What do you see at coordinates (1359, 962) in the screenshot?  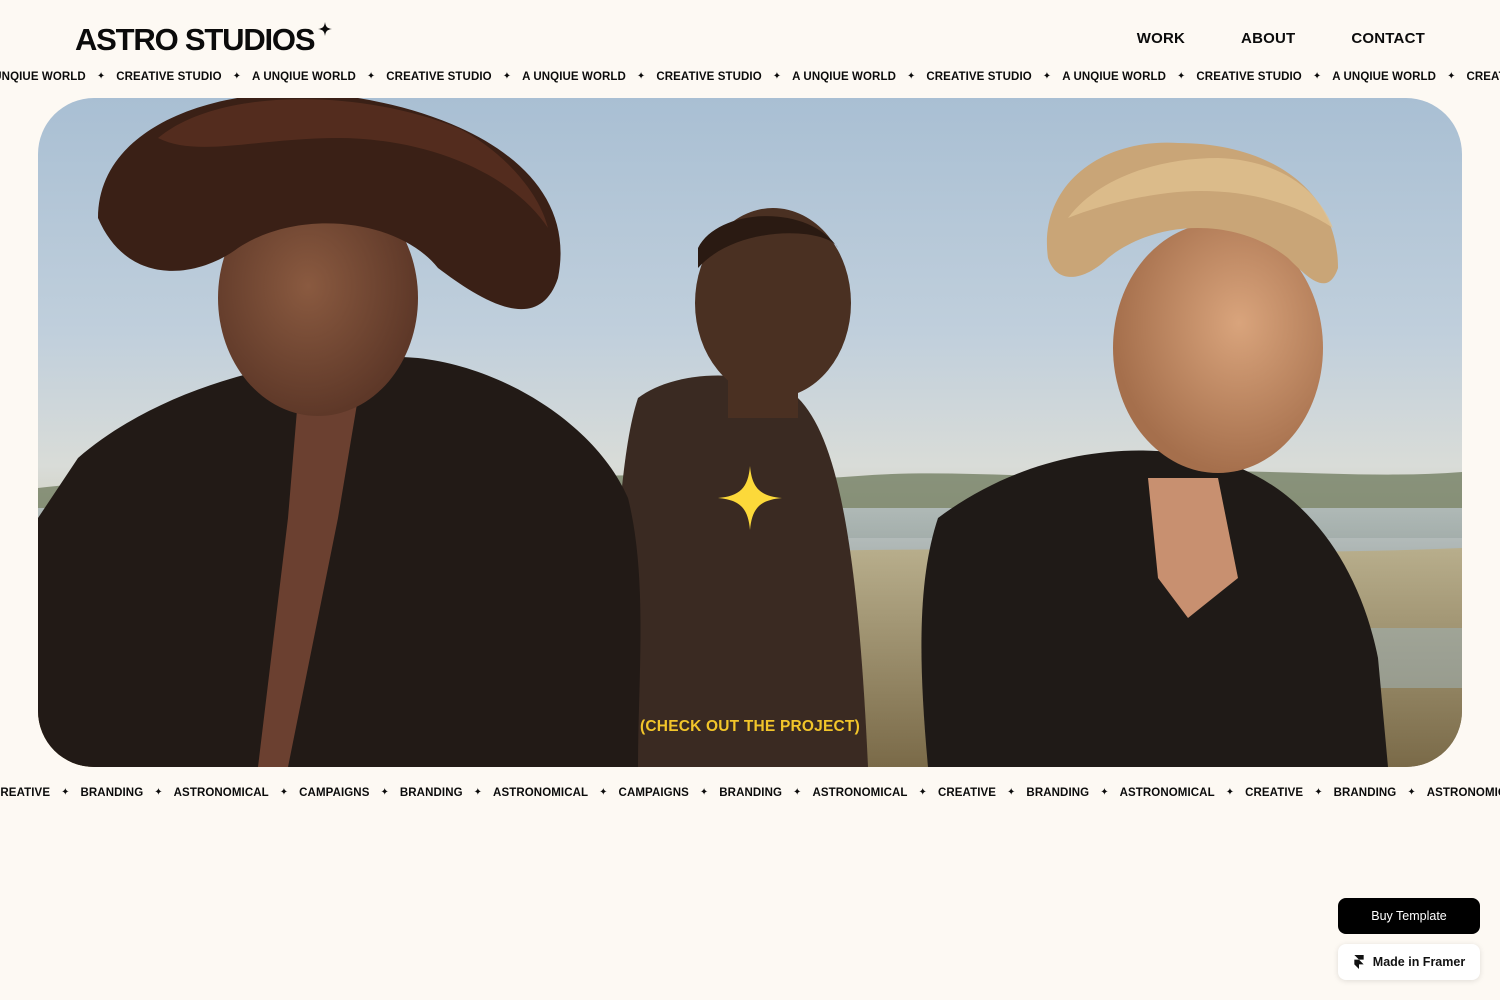 I see `framer-logo-icon` at bounding box center [1359, 962].